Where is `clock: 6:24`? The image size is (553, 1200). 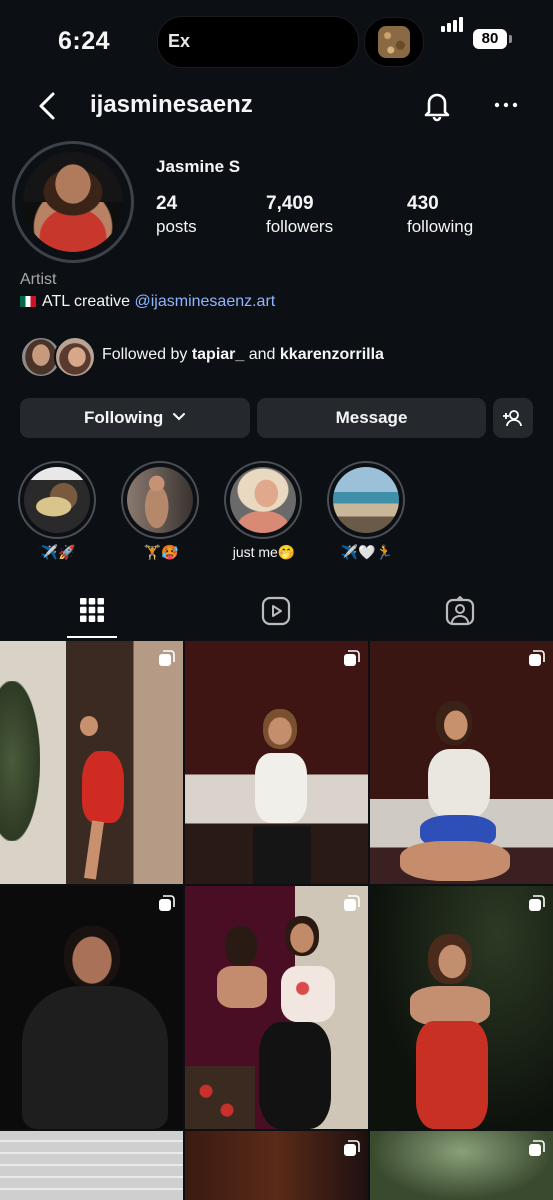 clock: 6:24 is located at coordinates (84, 41).